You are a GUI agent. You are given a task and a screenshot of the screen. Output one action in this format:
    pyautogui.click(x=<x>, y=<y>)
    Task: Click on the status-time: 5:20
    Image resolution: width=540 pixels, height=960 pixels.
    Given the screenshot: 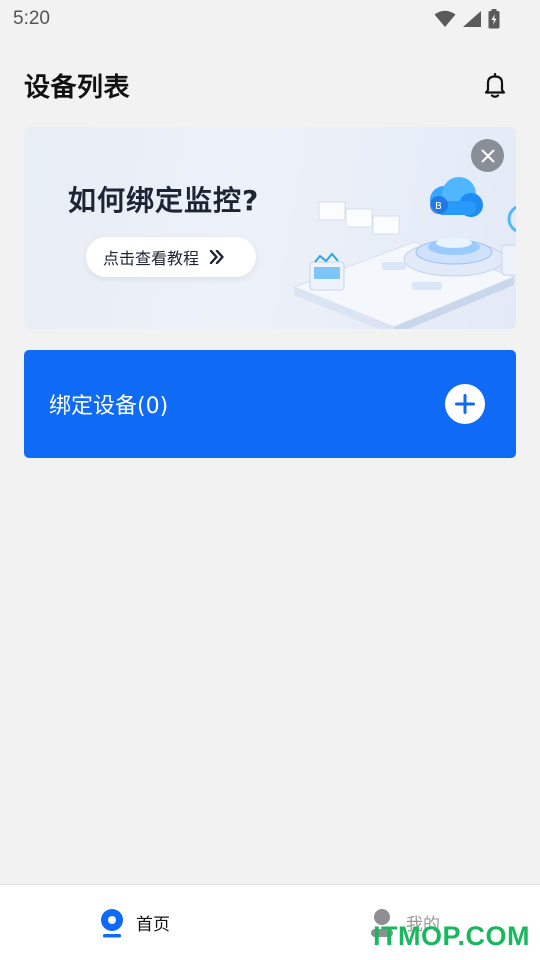 What is the action you would take?
    pyautogui.click(x=31, y=18)
    